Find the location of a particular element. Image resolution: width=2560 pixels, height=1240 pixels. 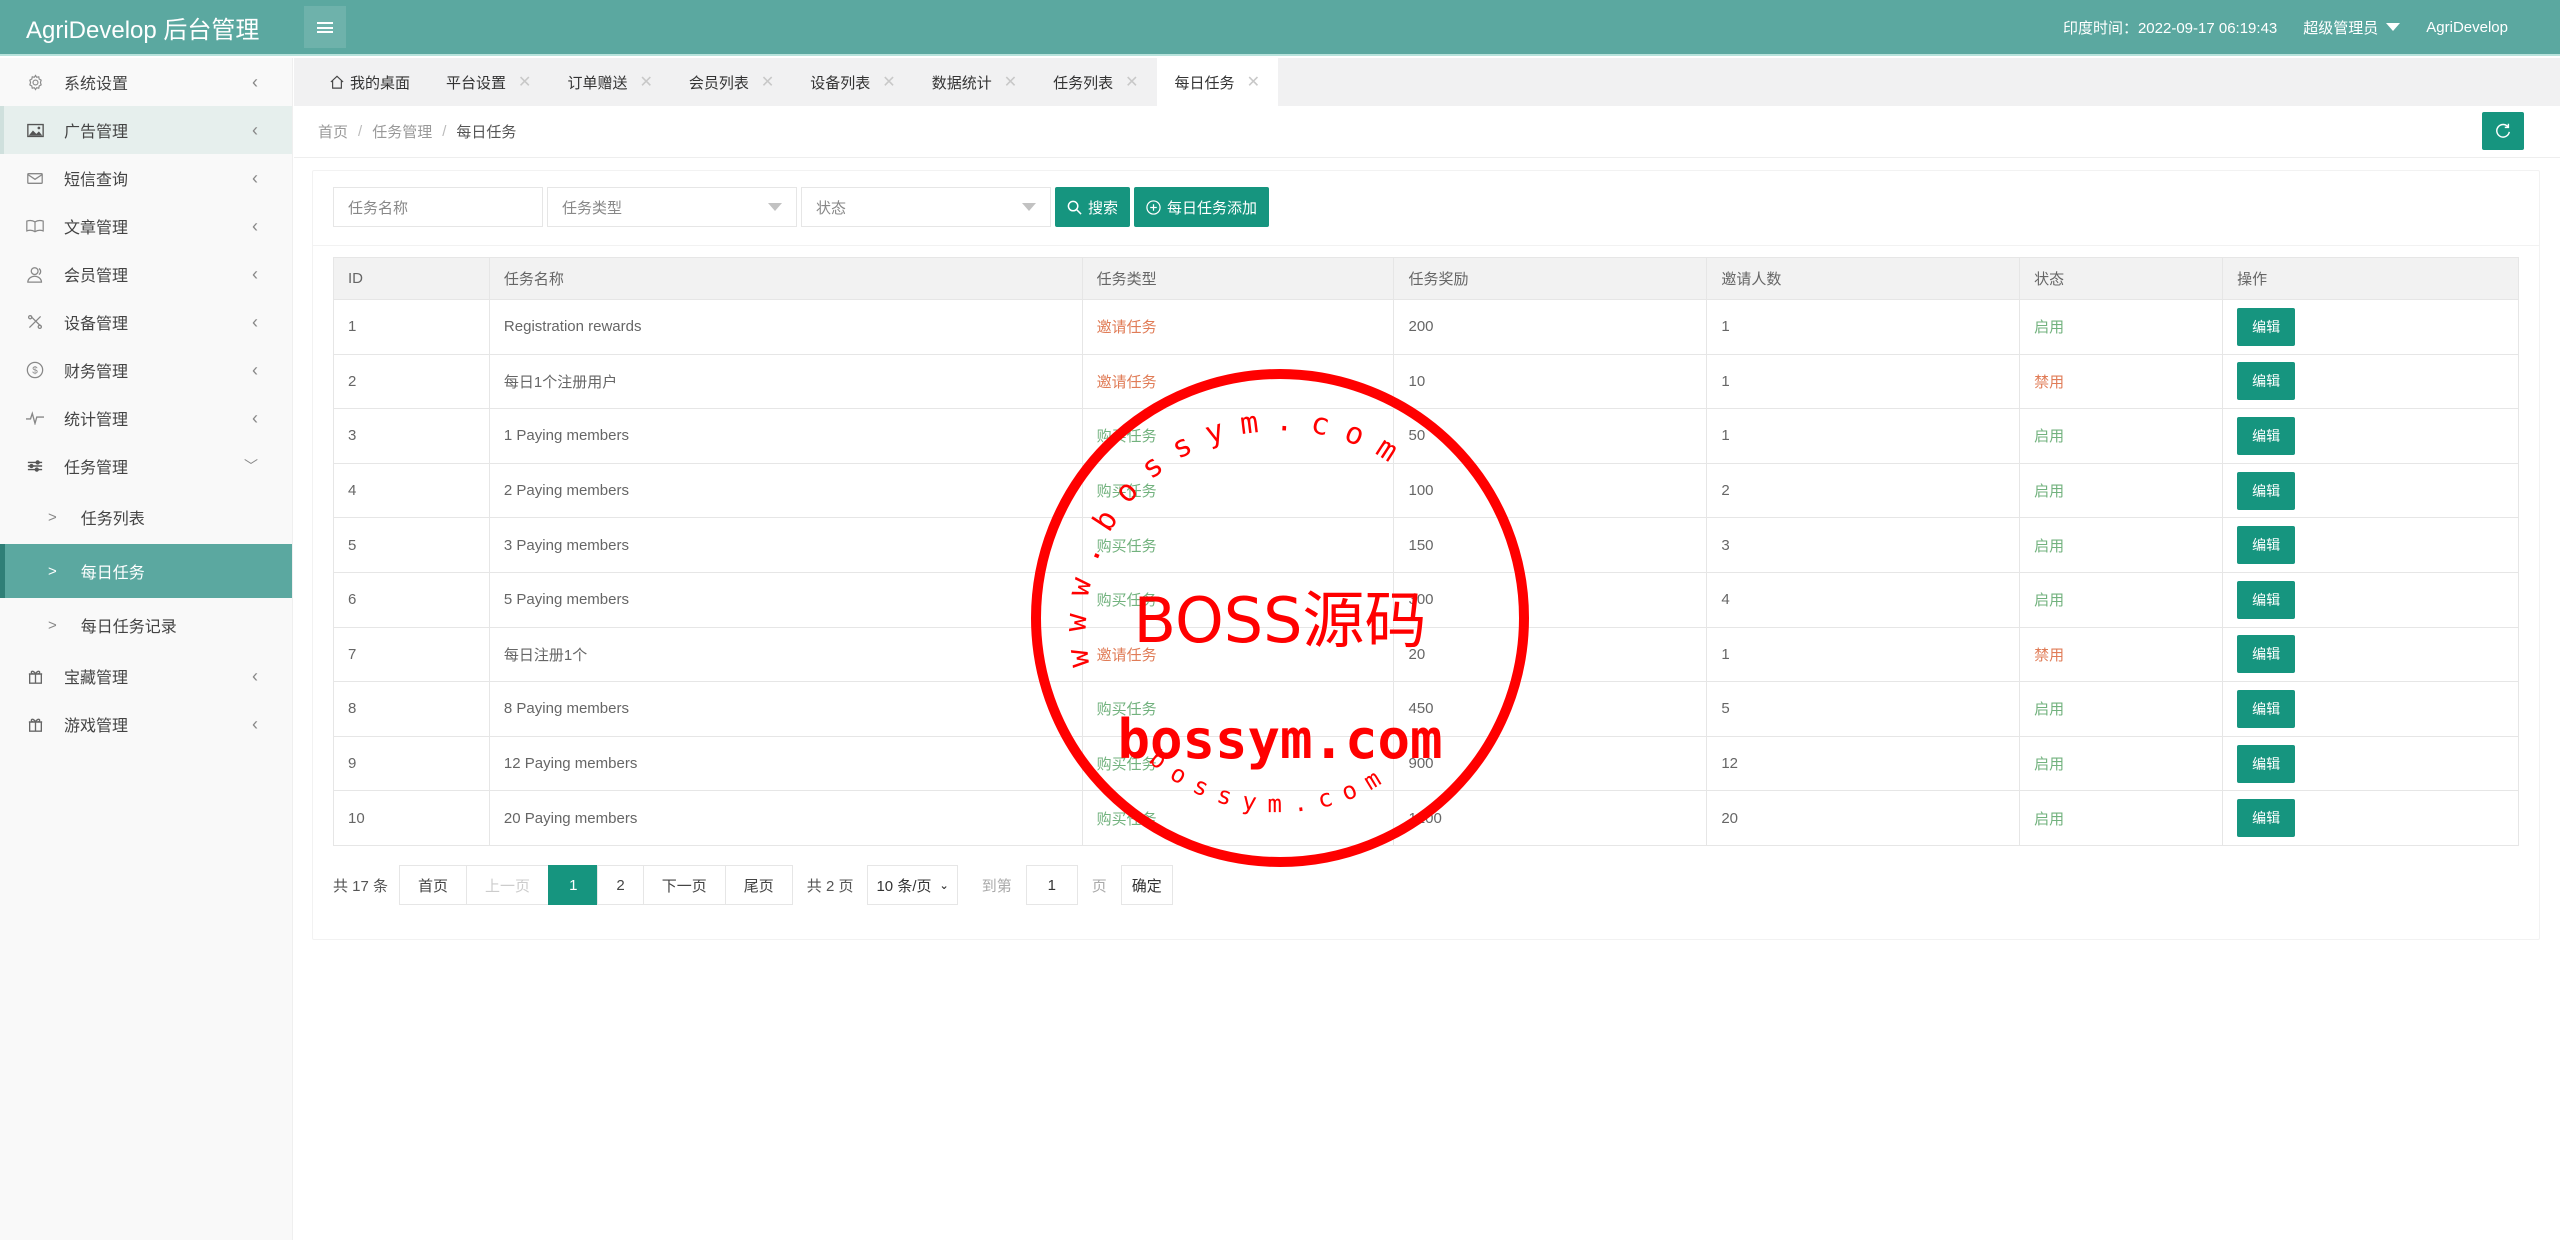

prev-page-button: 上一页 is located at coordinates (508, 885).